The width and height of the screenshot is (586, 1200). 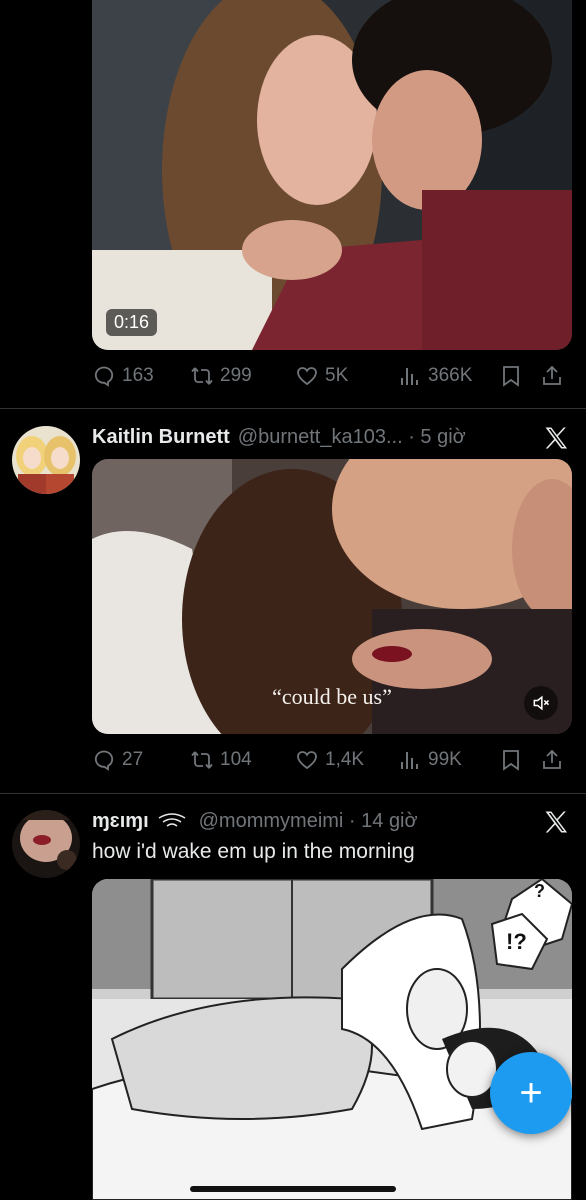 I want to click on author-name: Kaitlin Burnett, so click(x=161, y=437).